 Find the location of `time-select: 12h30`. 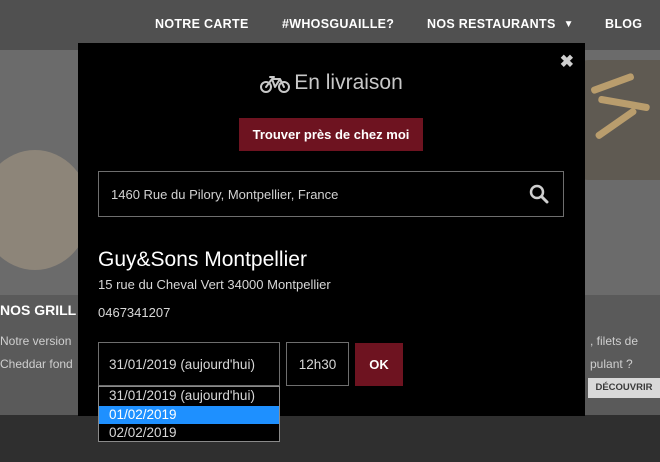

time-select: 12h30 is located at coordinates (317, 364).